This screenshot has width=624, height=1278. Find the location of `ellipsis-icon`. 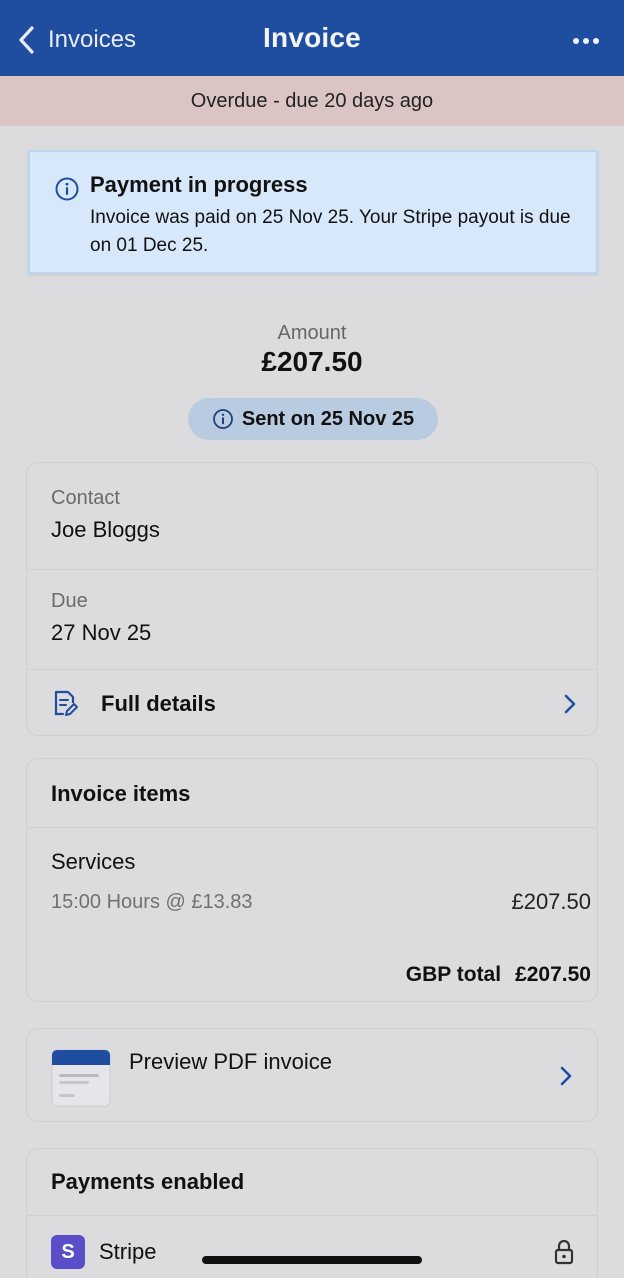

ellipsis-icon is located at coordinates (586, 41).